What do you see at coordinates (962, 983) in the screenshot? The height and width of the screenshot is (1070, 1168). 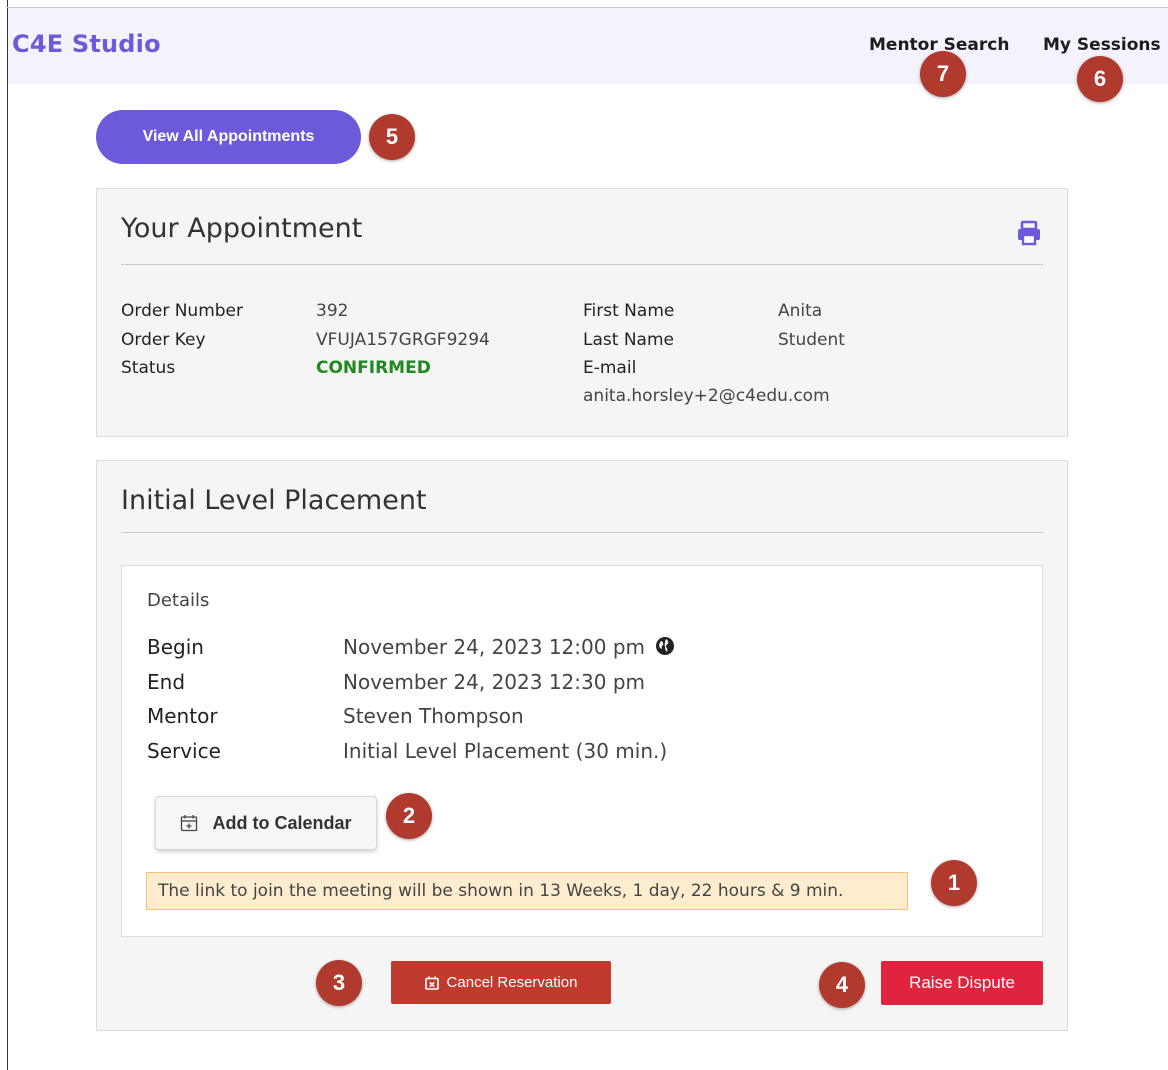 I see `raise-dispute-button: Raise Dispute` at bounding box center [962, 983].